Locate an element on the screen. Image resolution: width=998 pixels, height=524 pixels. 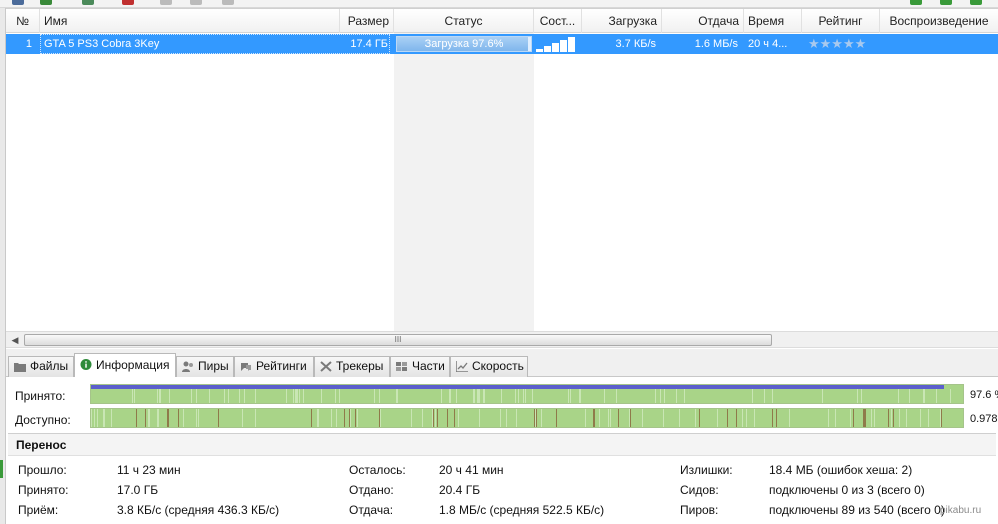
scrollbar-thumb: III is located at coordinates (398, 340).